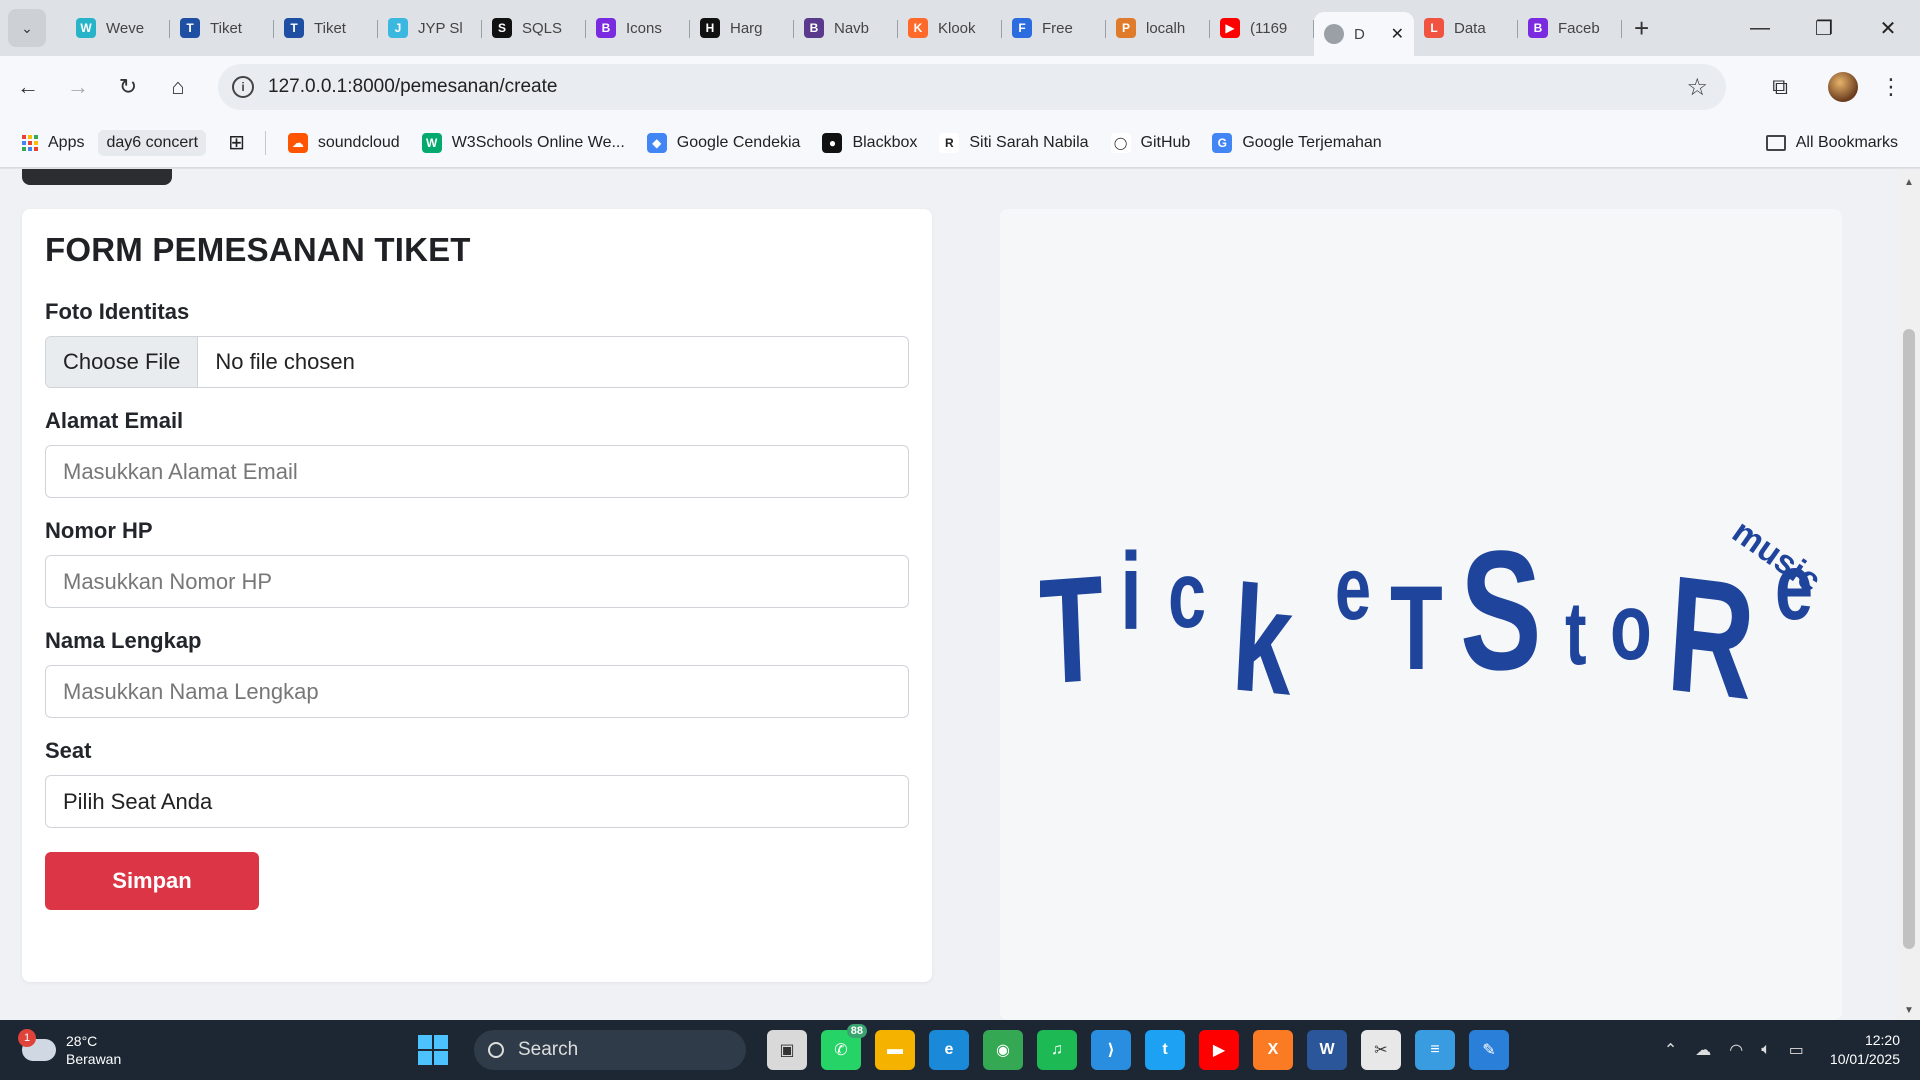 This screenshot has height=1080, width=1920. What do you see at coordinates (1022, 28) in the screenshot?
I see `tab-favicon-icon: F` at bounding box center [1022, 28].